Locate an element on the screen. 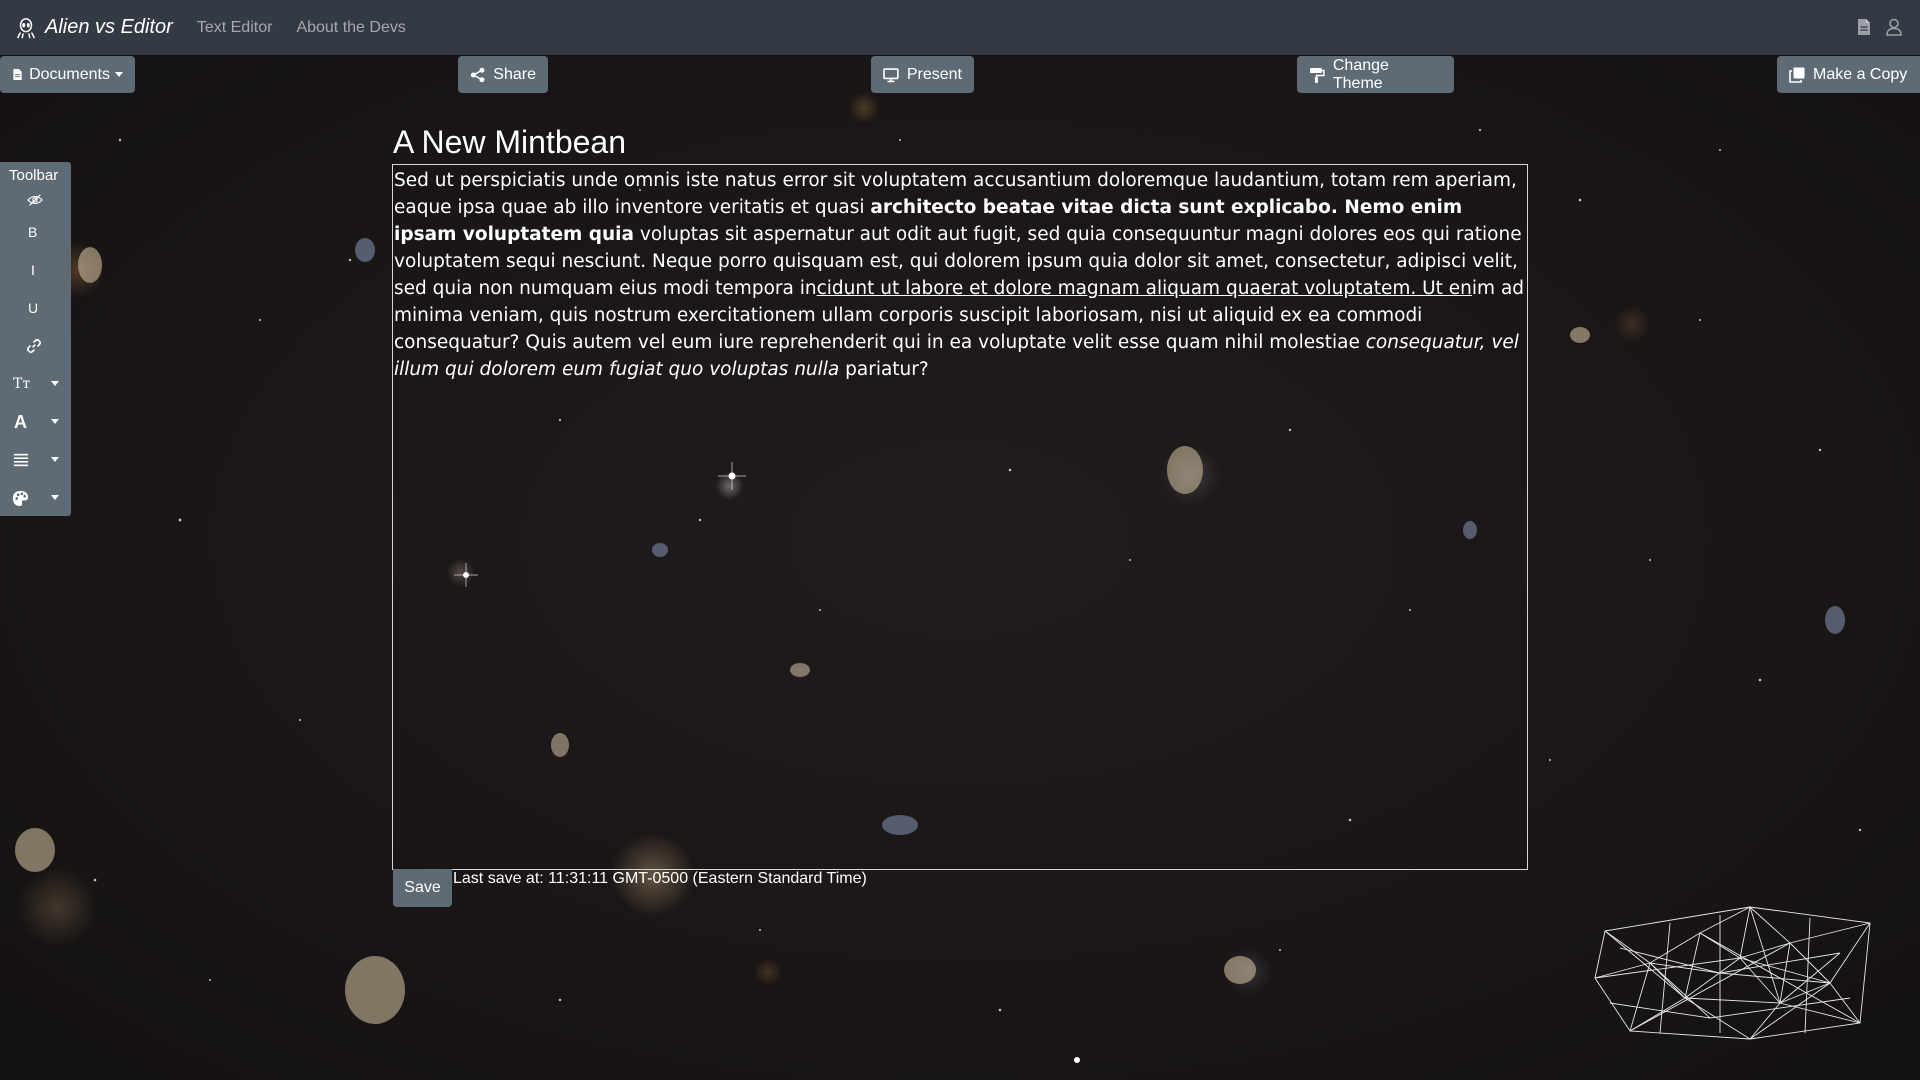 The image size is (1920, 1080). brand-name: Alien vs Editor is located at coordinates (109, 27).